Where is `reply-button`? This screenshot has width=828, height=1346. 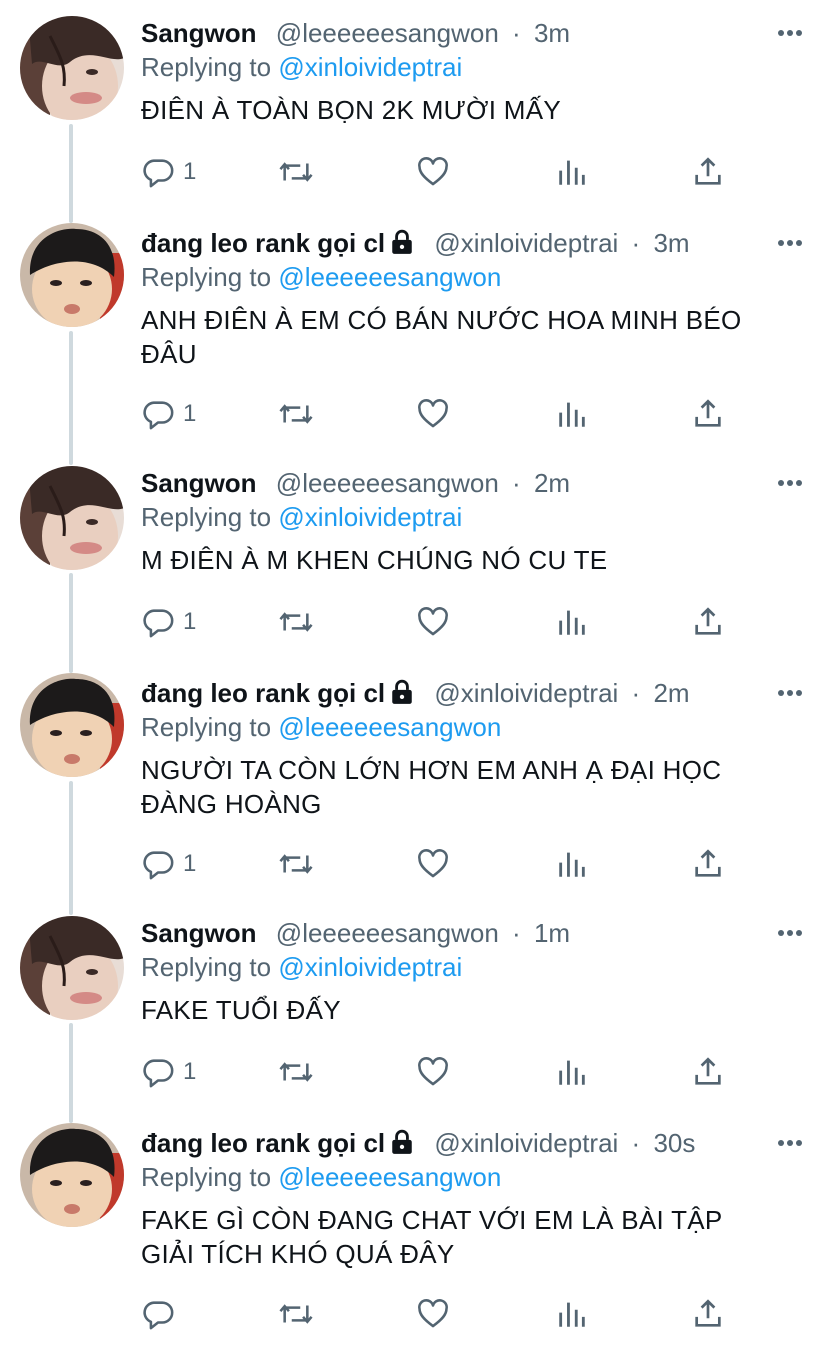 reply-button is located at coordinates (162, 1314).